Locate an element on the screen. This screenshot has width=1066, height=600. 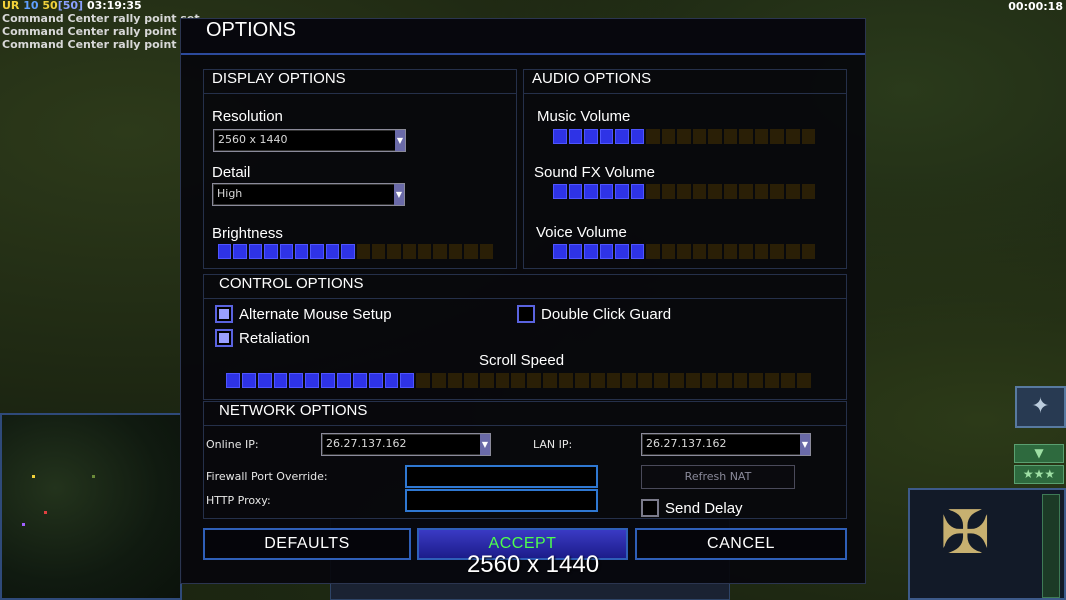
detail-value: High is located at coordinates (230, 193).